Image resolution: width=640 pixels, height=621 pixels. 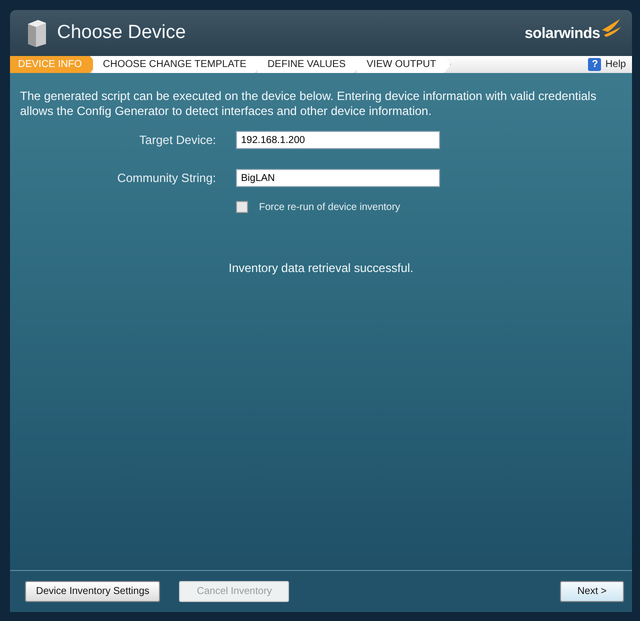 I want to click on brand-logo-text: solarwinds, so click(x=562, y=33).